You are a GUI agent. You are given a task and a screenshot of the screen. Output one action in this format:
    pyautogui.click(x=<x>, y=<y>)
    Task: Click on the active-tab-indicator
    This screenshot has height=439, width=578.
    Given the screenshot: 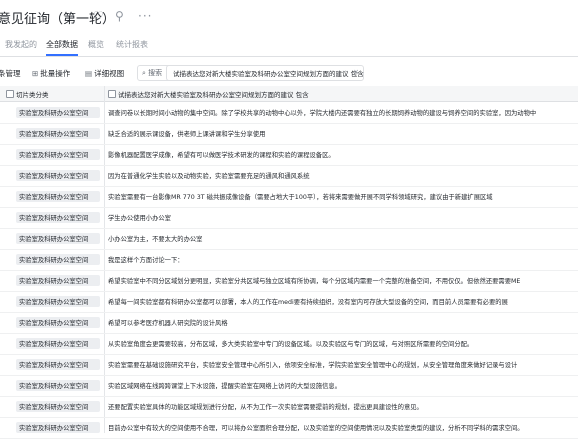 What is the action you would take?
    pyautogui.click(x=62, y=55)
    